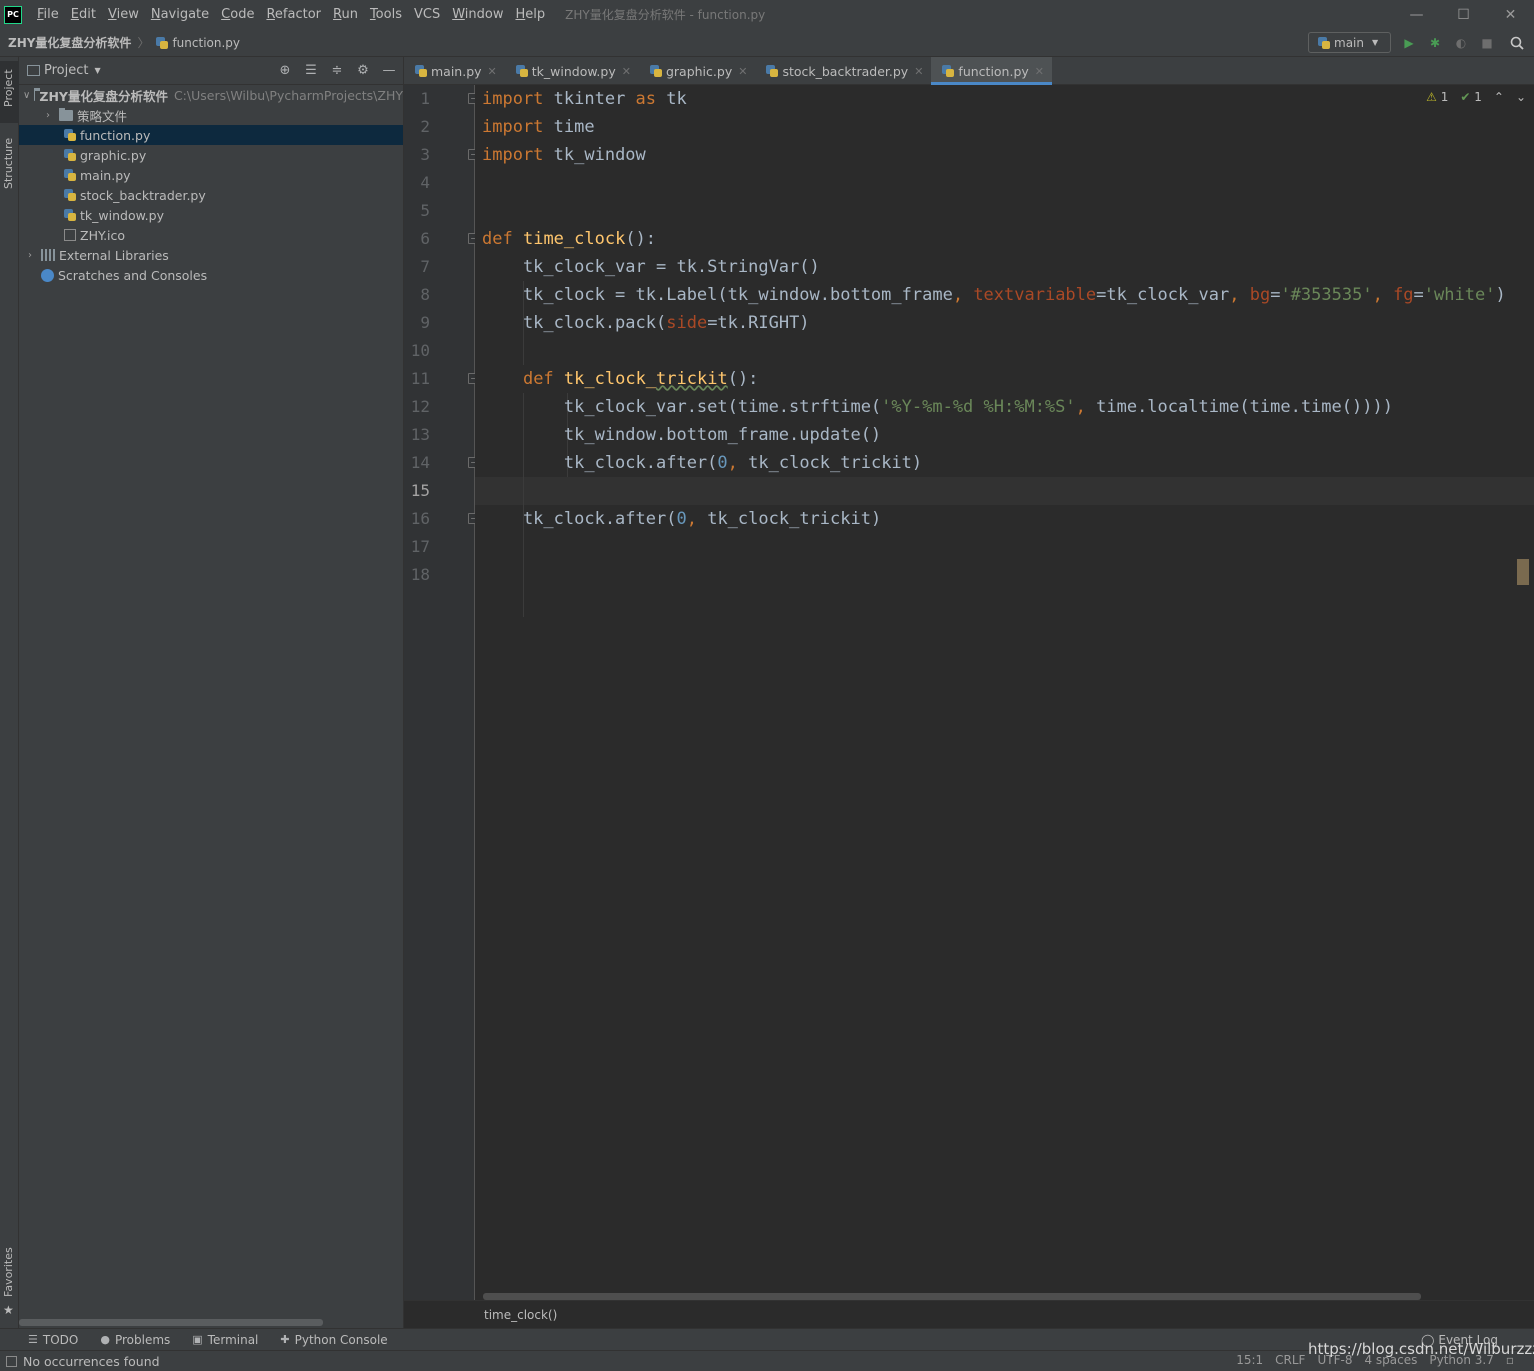 This screenshot has width=1534, height=1371. Describe the element at coordinates (363, 71) in the screenshot. I see `gear-icon: ⚙` at that location.